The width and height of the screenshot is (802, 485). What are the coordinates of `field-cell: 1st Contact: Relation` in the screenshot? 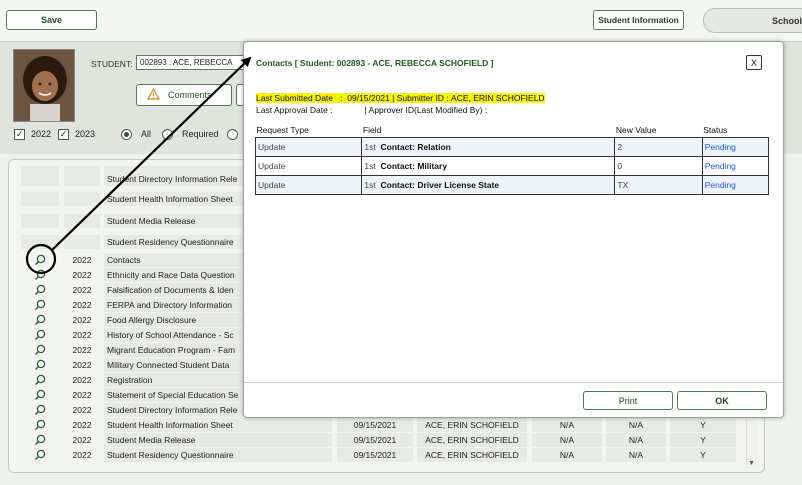 It's located at (488, 147).